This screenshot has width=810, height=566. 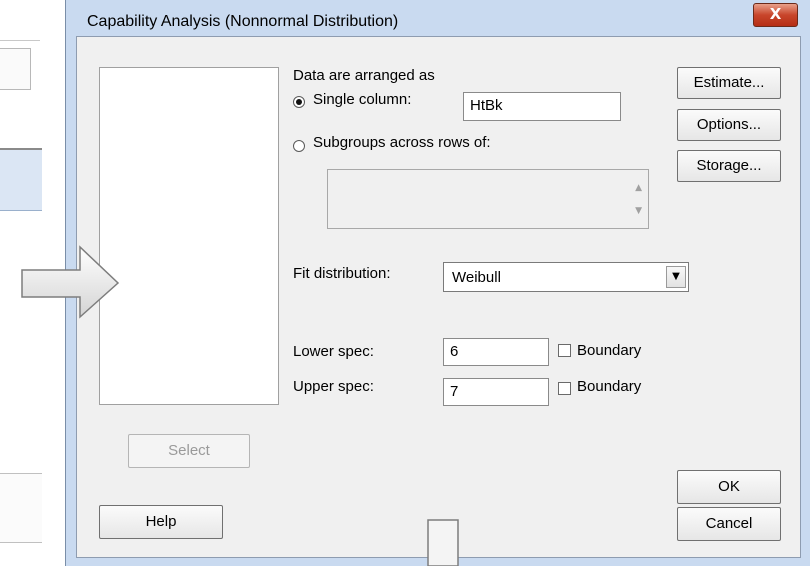 What do you see at coordinates (476, 277) in the screenshot?
I see `fit-distribution-value: Weibull` at bounding box center [476, 277].